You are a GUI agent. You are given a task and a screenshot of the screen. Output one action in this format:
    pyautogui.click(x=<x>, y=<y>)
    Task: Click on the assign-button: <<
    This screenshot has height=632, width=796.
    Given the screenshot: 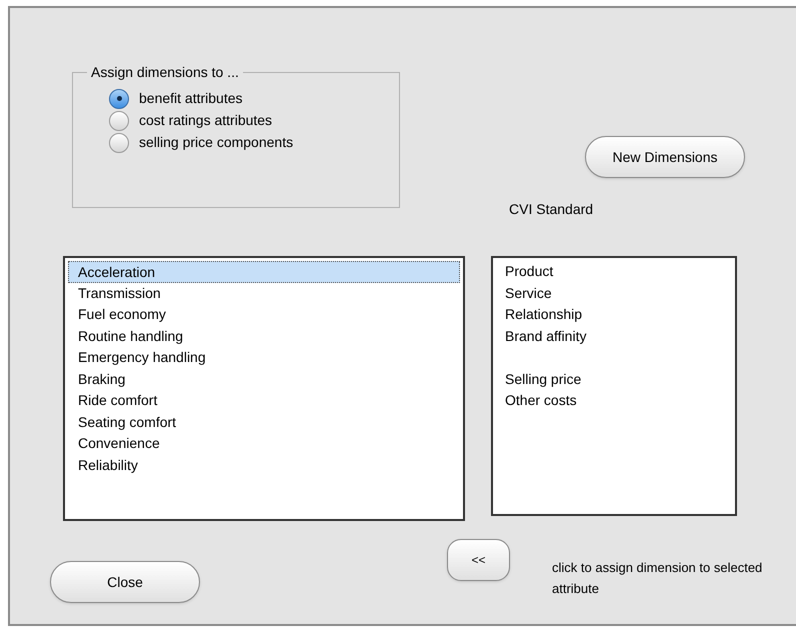 What is the action you would take?
    pyautogui.click(x=478, y=560)
    